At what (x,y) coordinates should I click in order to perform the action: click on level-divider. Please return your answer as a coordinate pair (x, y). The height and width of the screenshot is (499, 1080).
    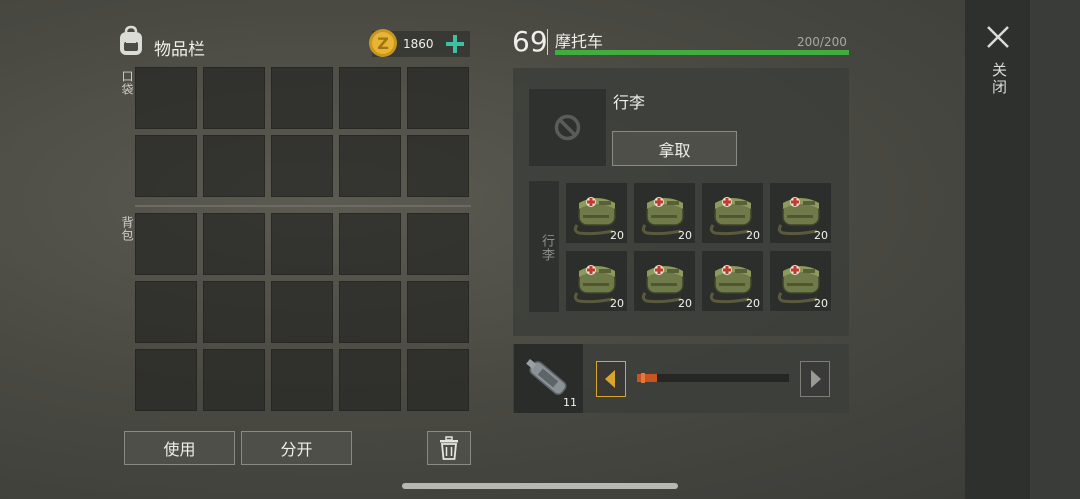
    Looking at the image, I should click on (547, 42).